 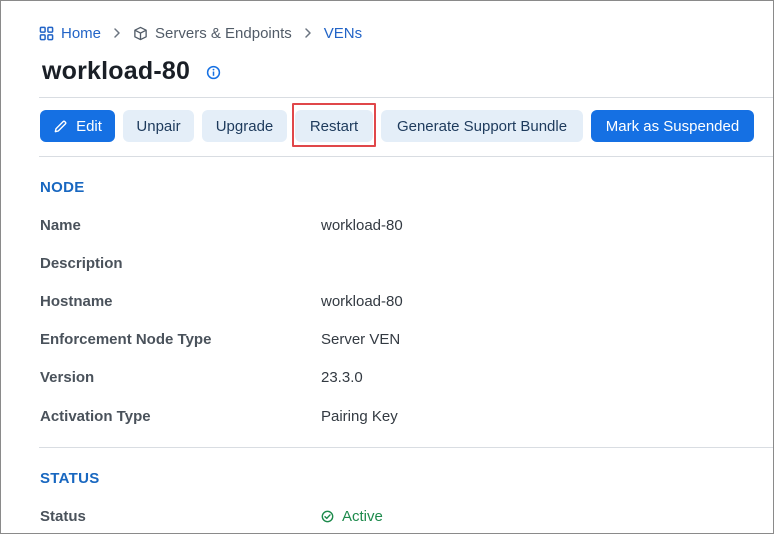 I want to click on breadcrumb-servers: Servers & Endpoints, so click(x=212, y=33).